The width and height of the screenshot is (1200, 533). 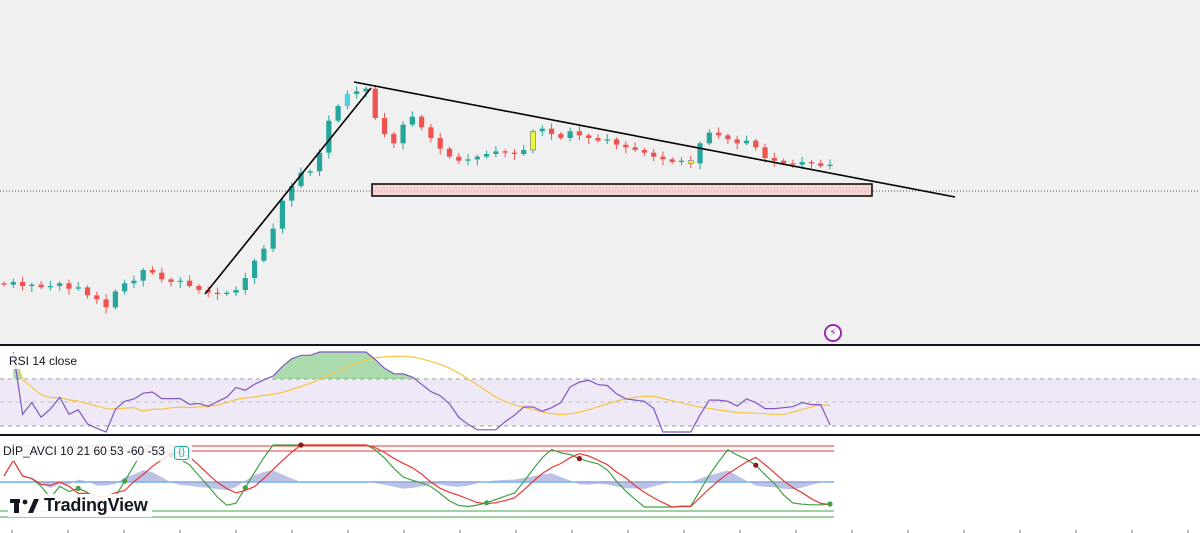 What do you see at coordinates (622, 190) in the screenshot?
I see `support-zone-box` at bounding box center [622, 190].